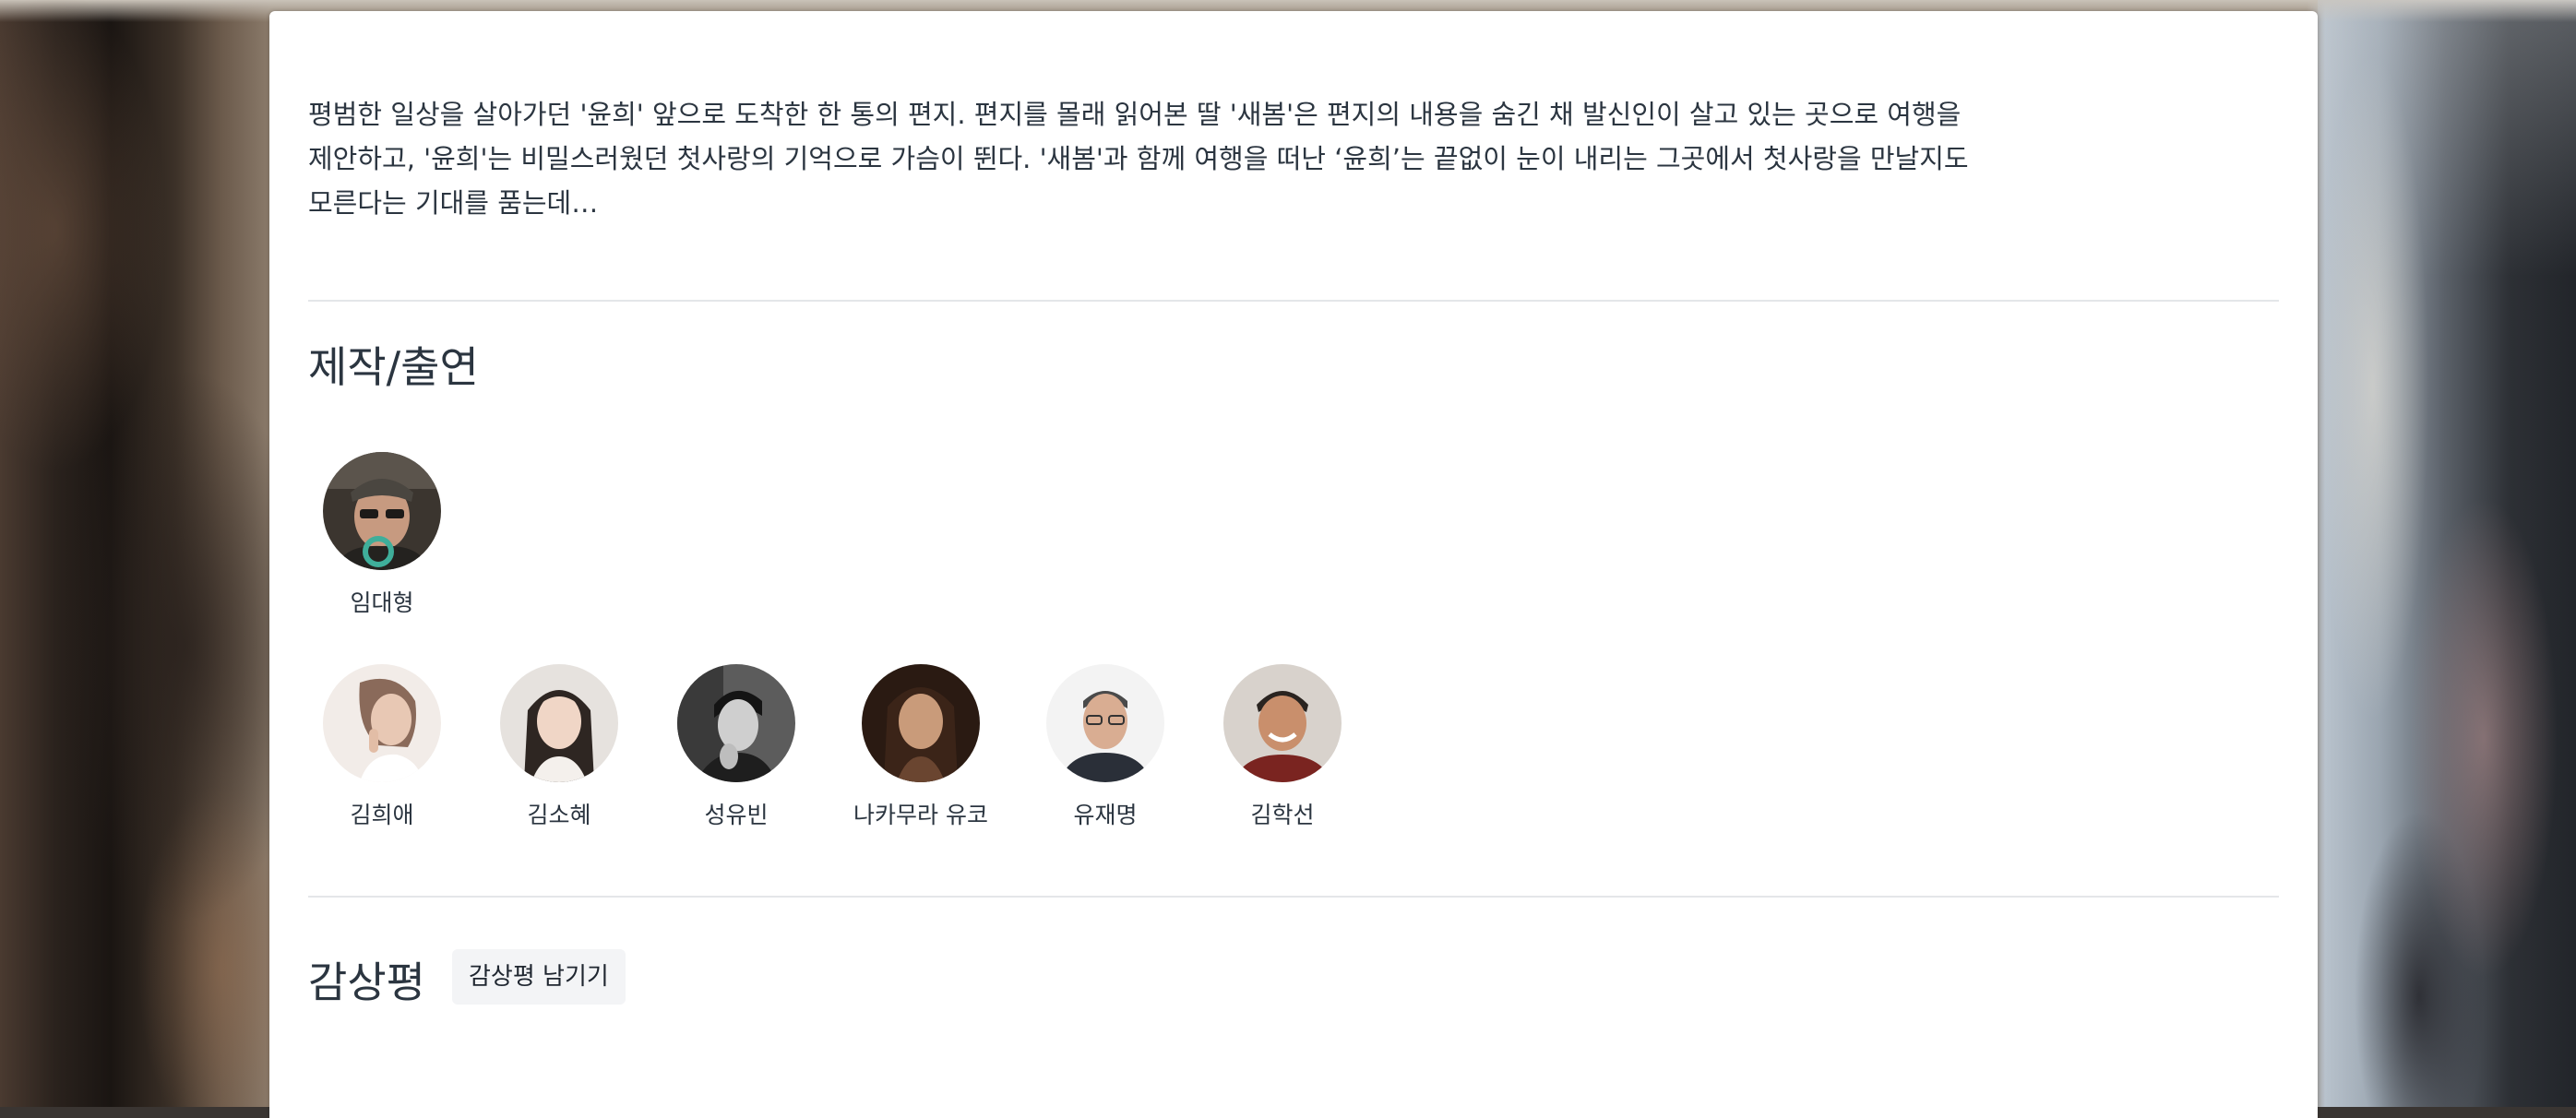 The width and height of the screenshot is (2576, 1118). I want to click on person-name: 나카무라 유코, so click(920, 815).